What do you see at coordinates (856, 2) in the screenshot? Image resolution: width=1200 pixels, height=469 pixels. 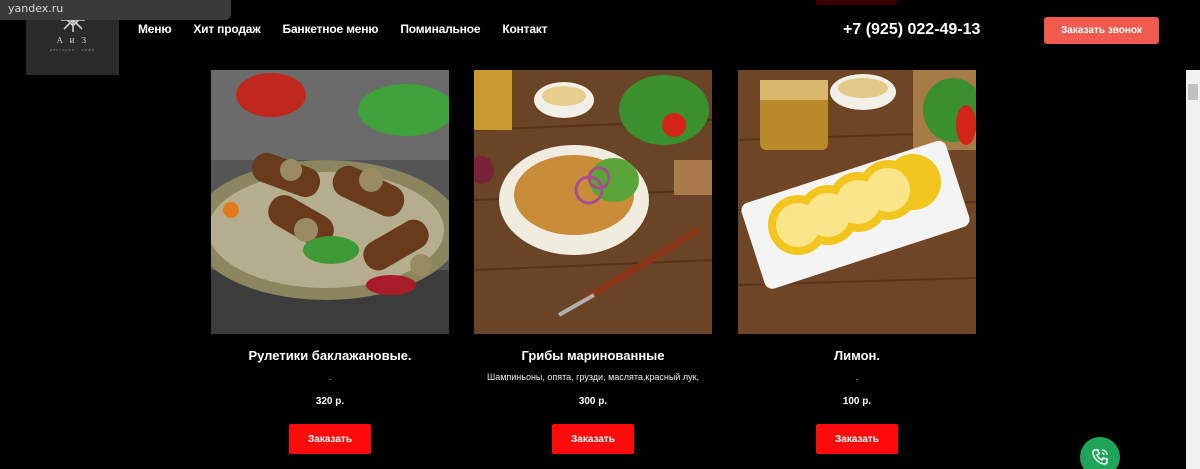 I see `header-decor-strip` at bounding box center [856, 2].